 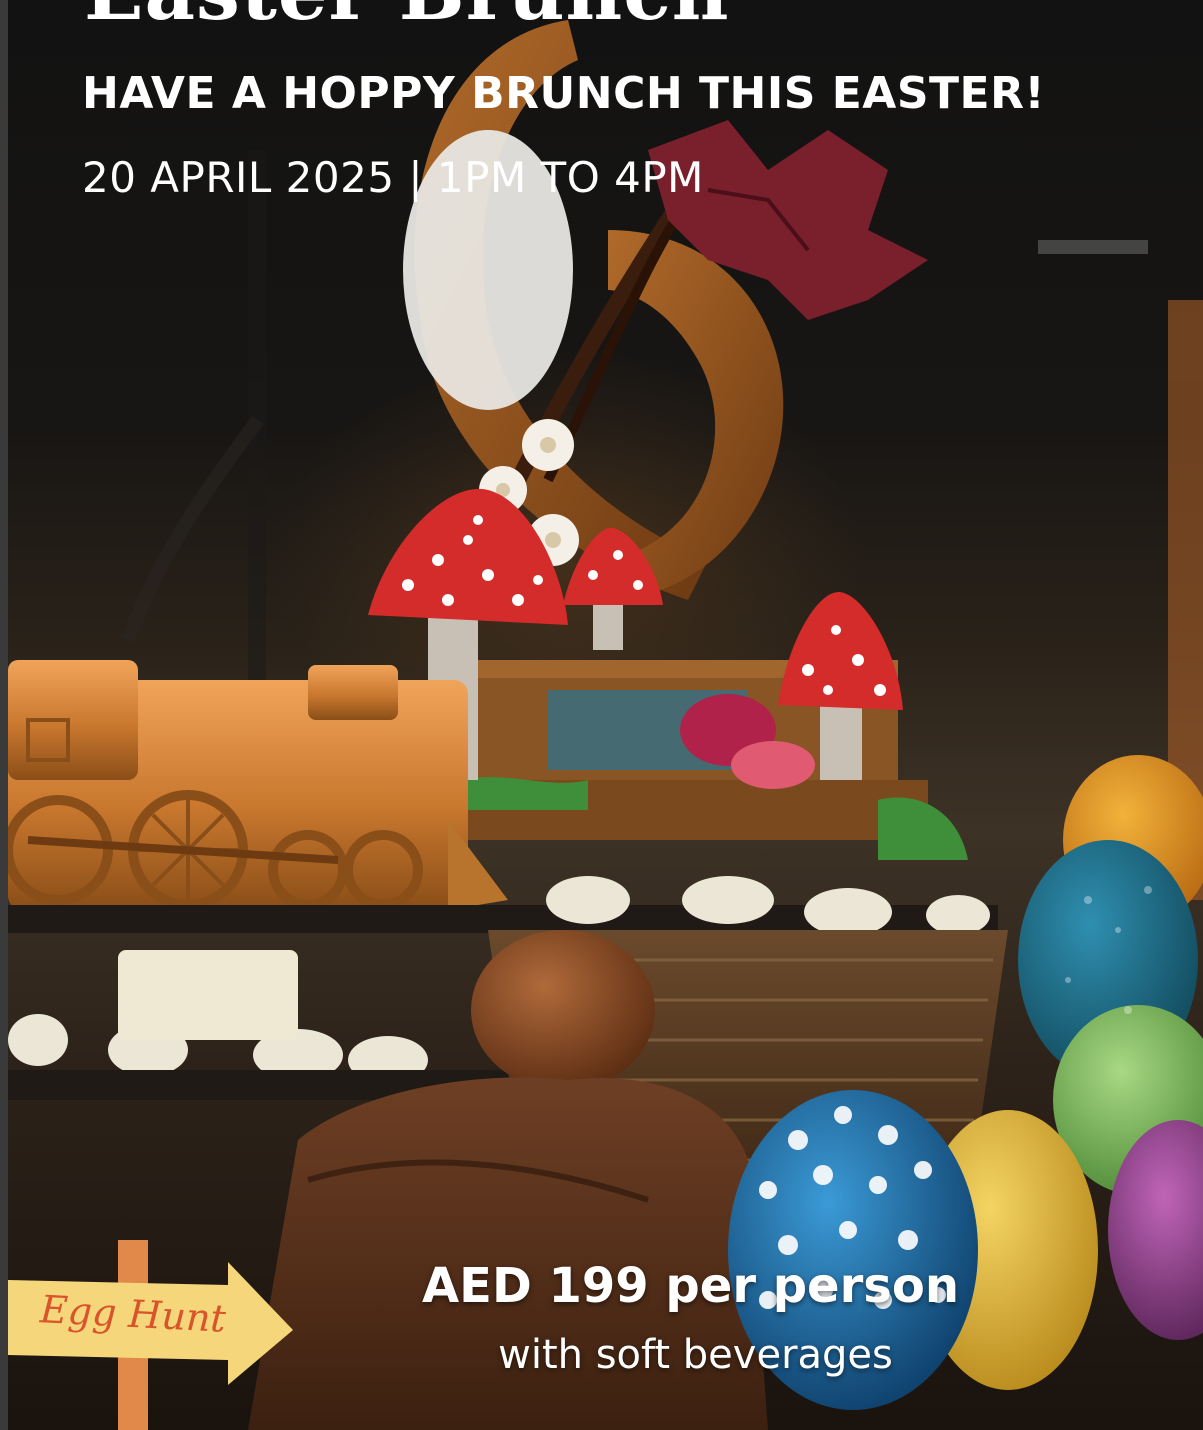 I want to click on subtitle: HAVE A HOPPY BRUNCH THIS EASTER!, so click(x=564, y=93).